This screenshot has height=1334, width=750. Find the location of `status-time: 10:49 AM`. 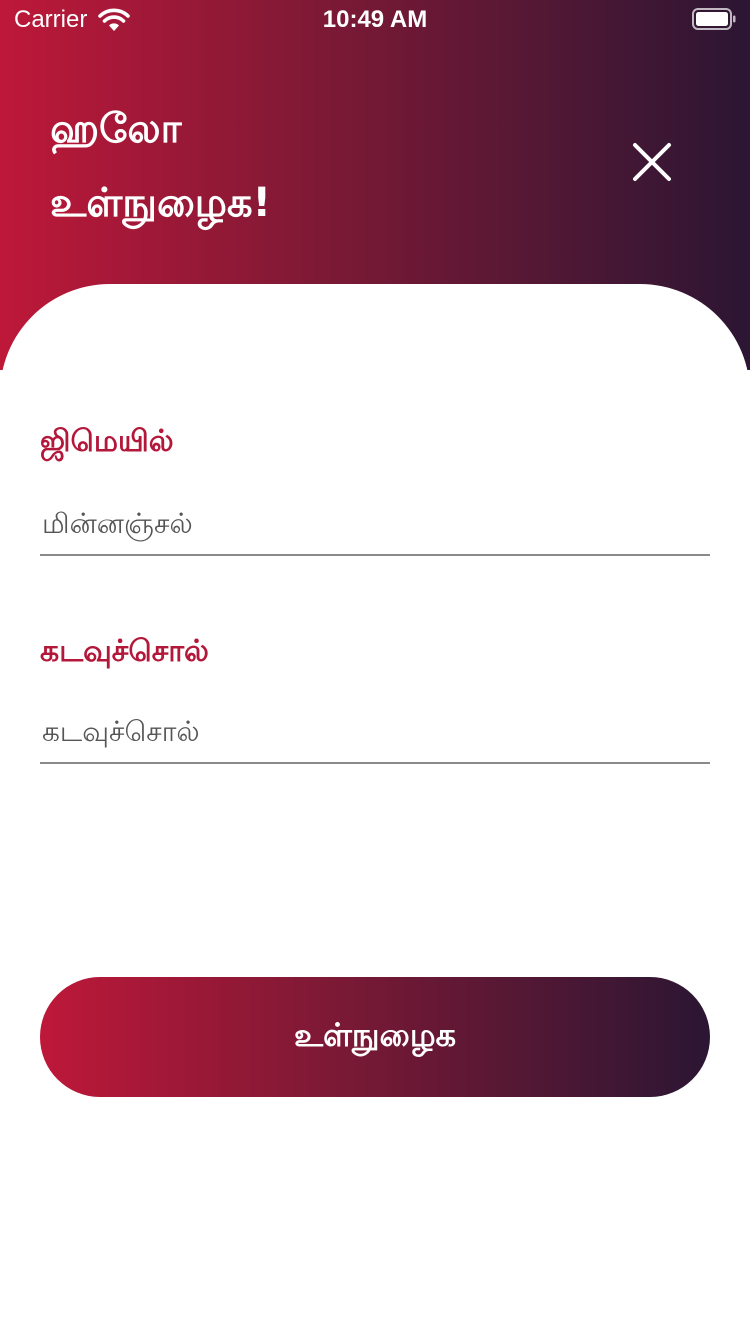

status-time: 10:49 AM is located at coordinates (375, 19).